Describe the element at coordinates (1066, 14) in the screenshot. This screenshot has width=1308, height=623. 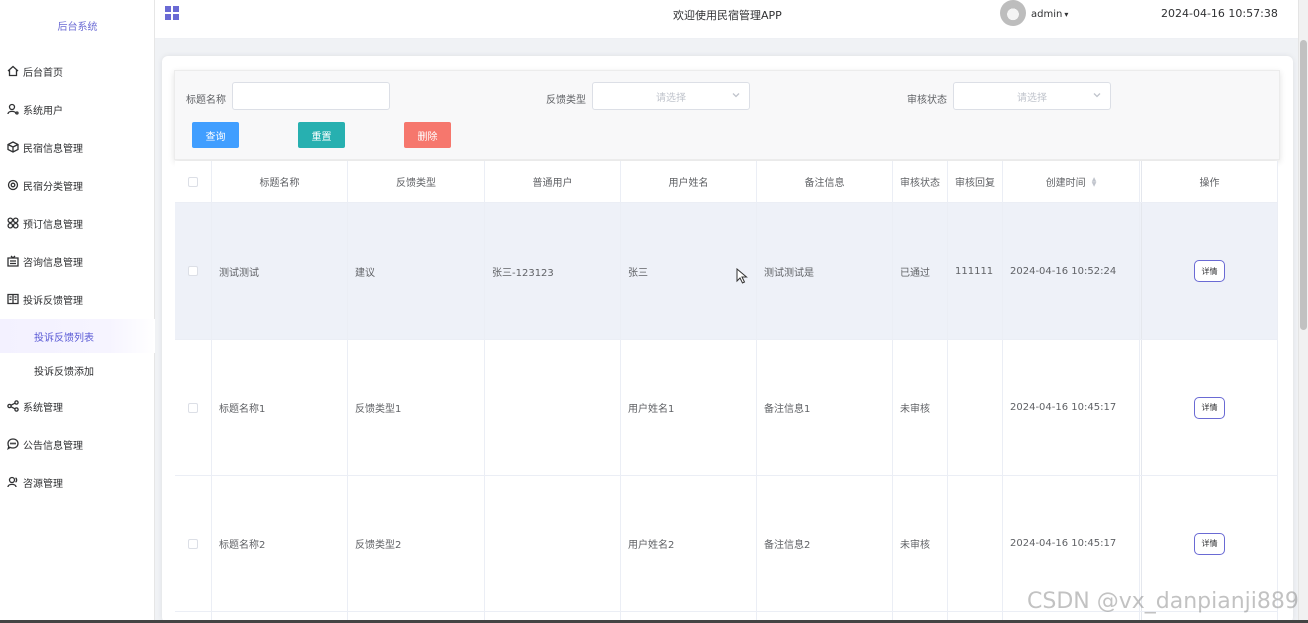
I see `chevron-down-icon: ▾` at that location.